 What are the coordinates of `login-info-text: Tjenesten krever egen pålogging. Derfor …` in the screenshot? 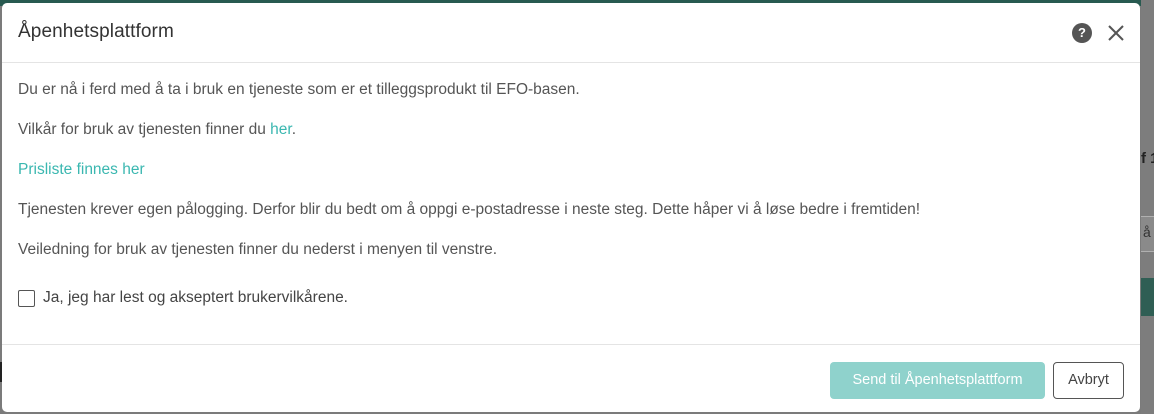 It's located at (469, 209).